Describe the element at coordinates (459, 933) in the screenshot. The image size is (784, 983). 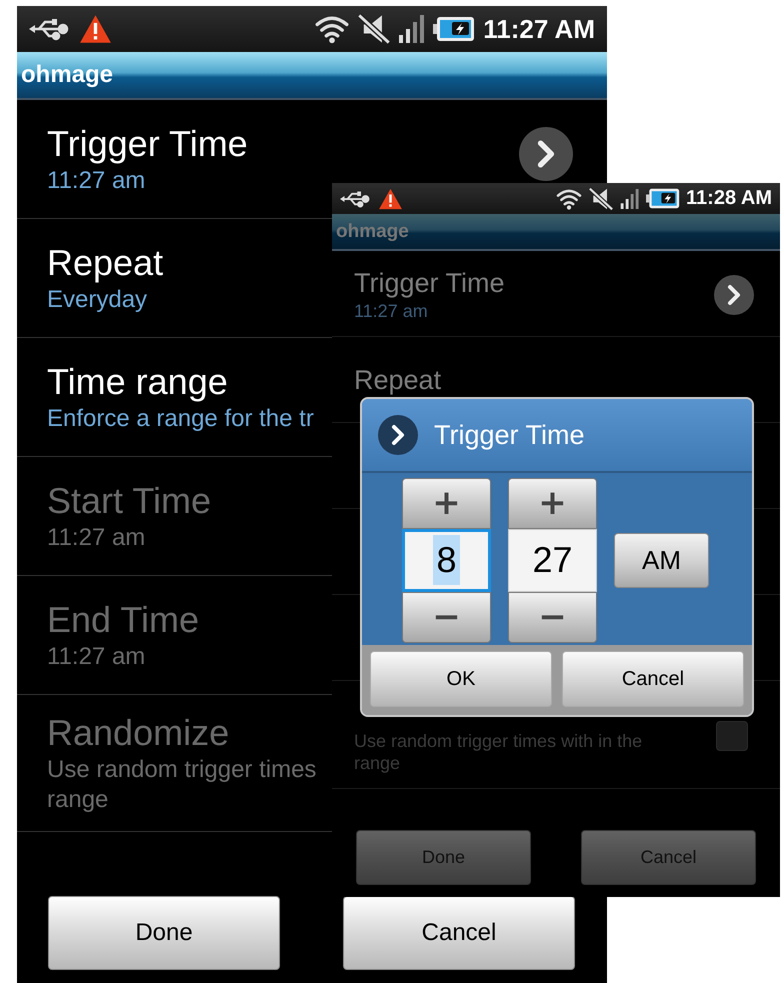
I see `footer-button: Cancel` at that location.